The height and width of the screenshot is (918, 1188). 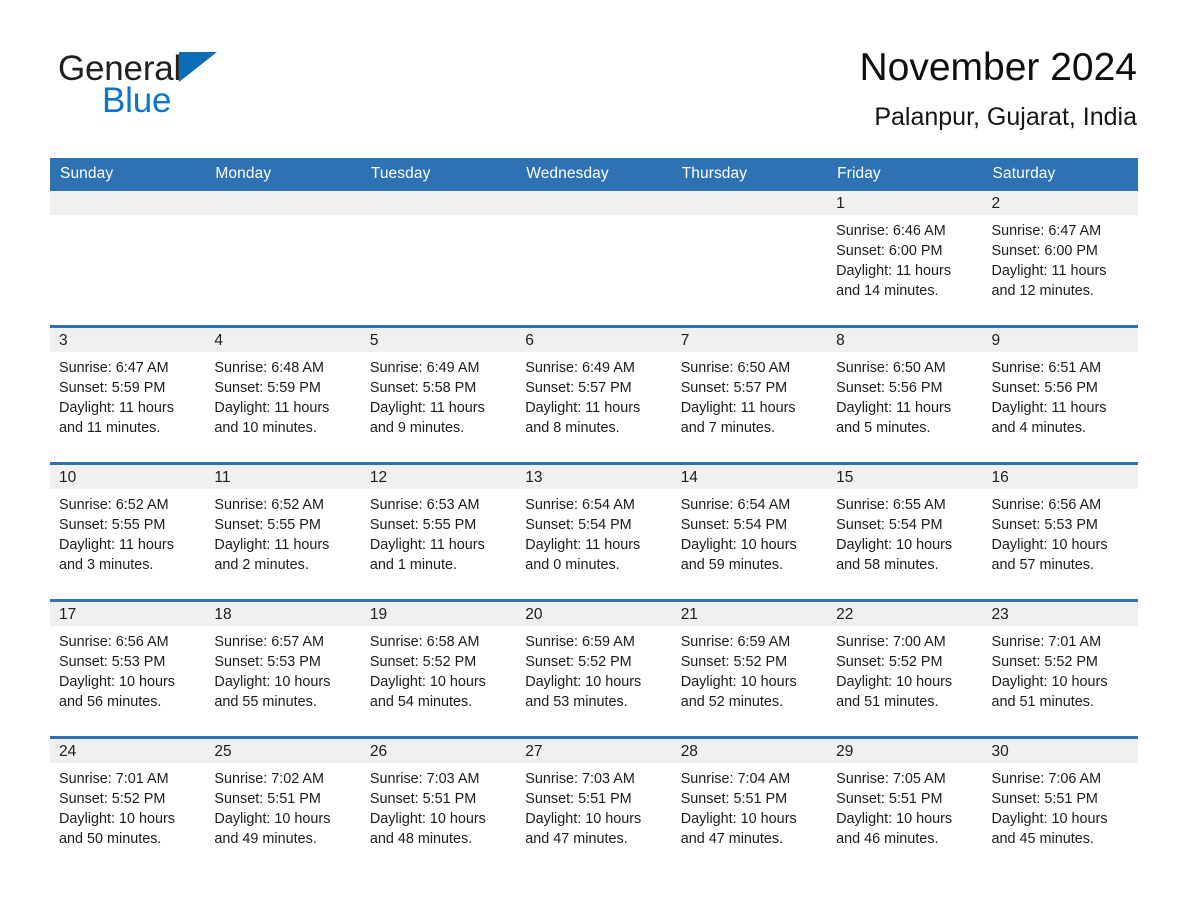 I want to click on daylight-text-cont: and 11 minutes., so click(x=110, y=428).